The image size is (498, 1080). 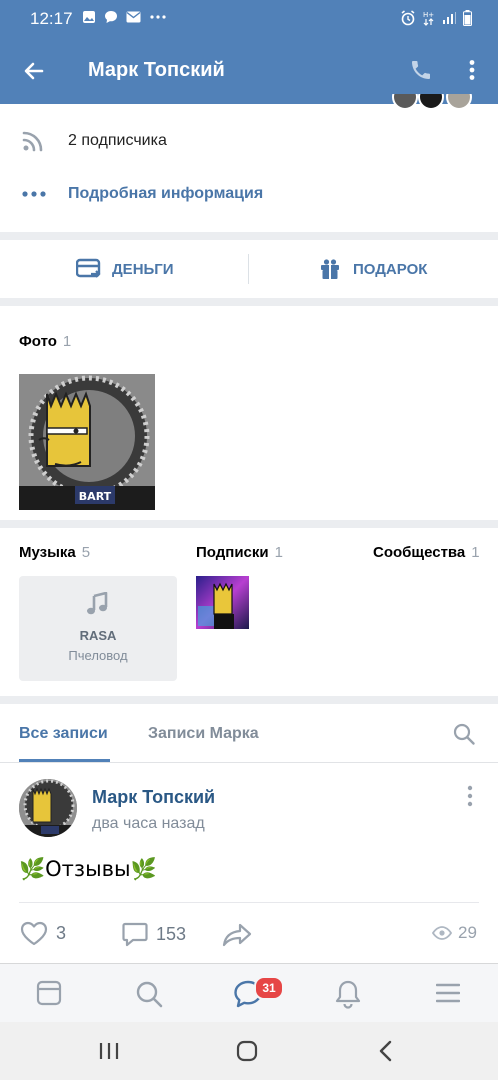 What do you see at coordinates (386, 1051) in the screenshot?
I see `system-back-icon` at bounding box center [386, 1051].